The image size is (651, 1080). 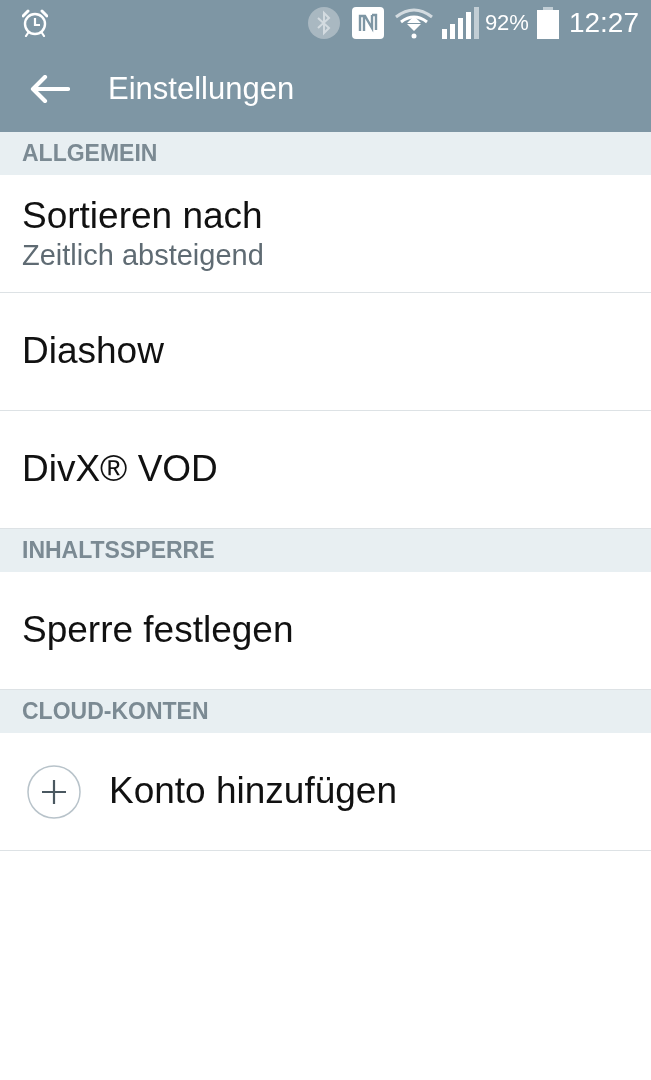 What do you see at coordinates (253, 791) in the screenshot?
I see `item-title: Konto hinzufügen` at bounding box center [253, 791].